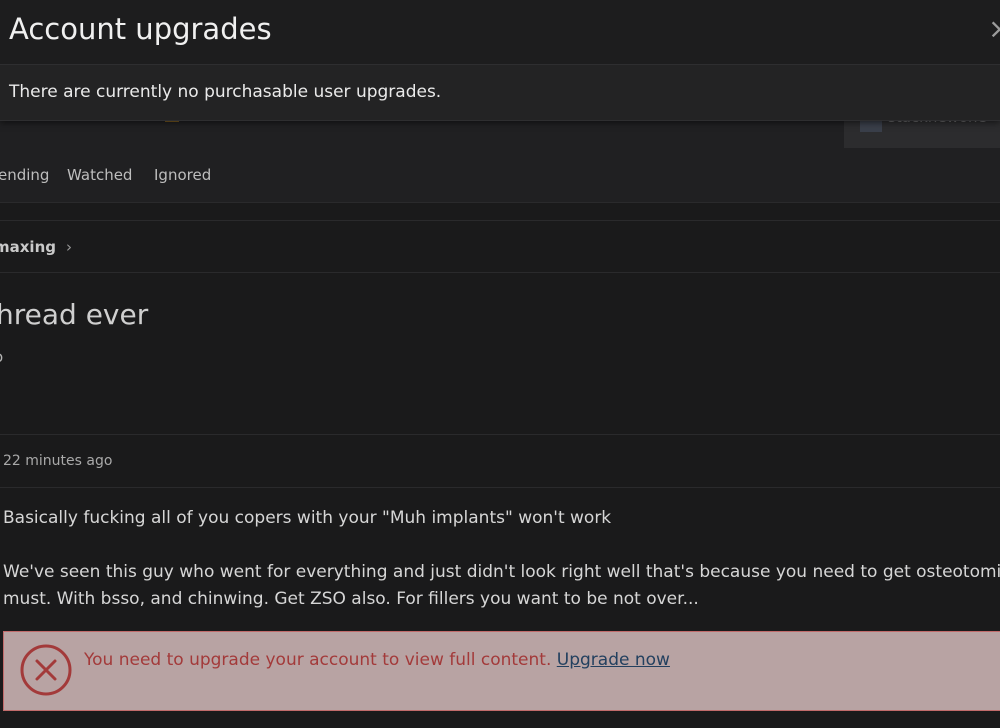 The image size is (1000, 728). Describe the element at coordinates (46, 670) in the screenshot. I see `error-circle-icon` at that location.